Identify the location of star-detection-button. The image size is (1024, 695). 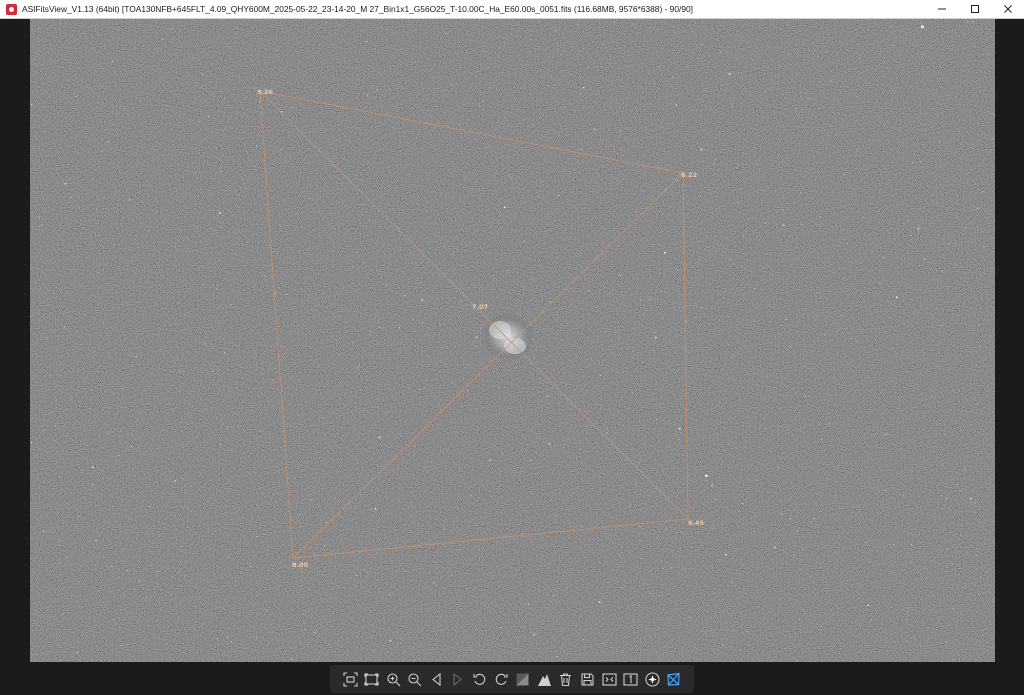
(652, 679).